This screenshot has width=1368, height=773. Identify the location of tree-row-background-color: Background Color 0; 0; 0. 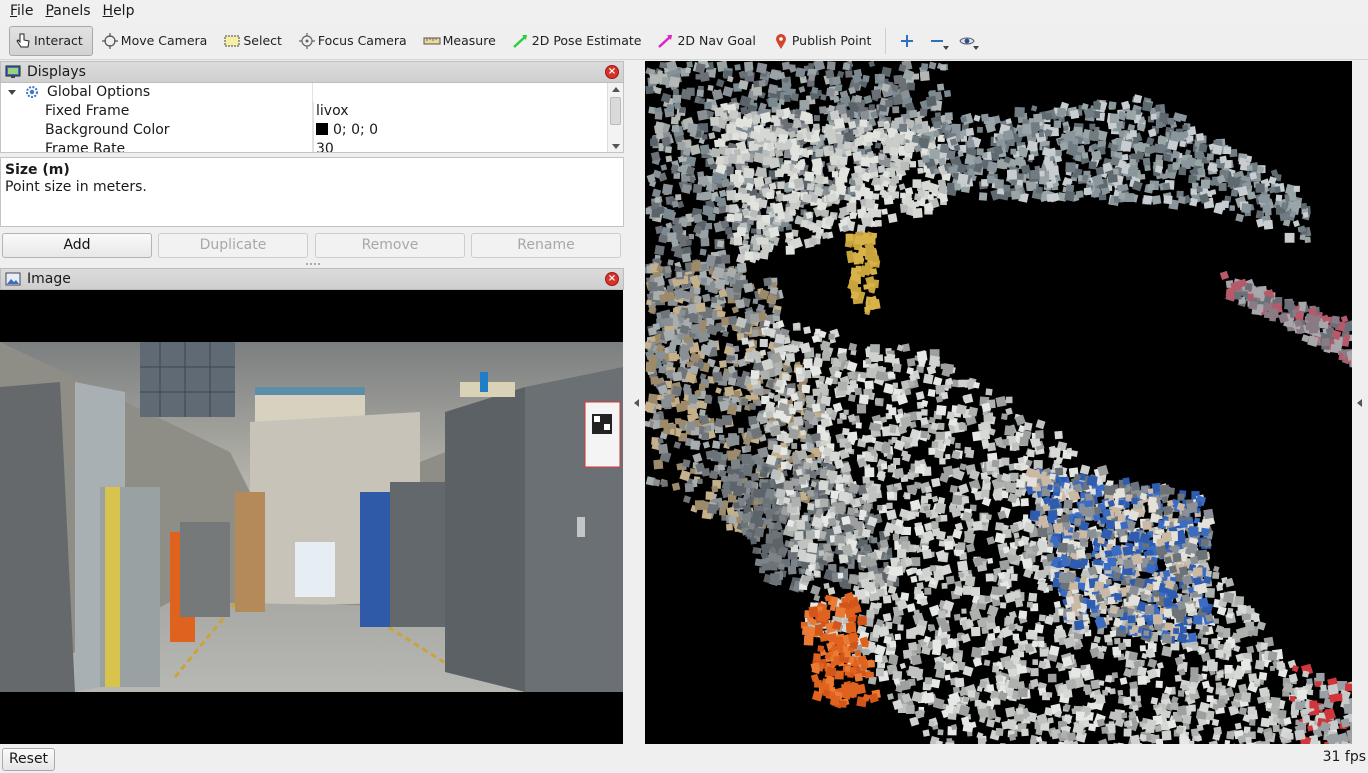
(304, 130).